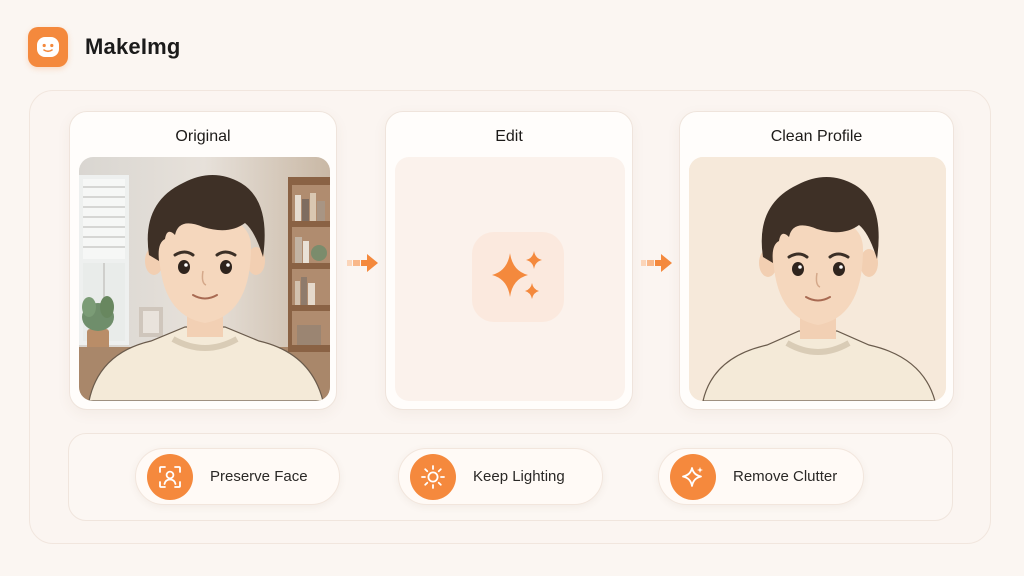  I want to click on edit-title: Edit, so click(509, 136).